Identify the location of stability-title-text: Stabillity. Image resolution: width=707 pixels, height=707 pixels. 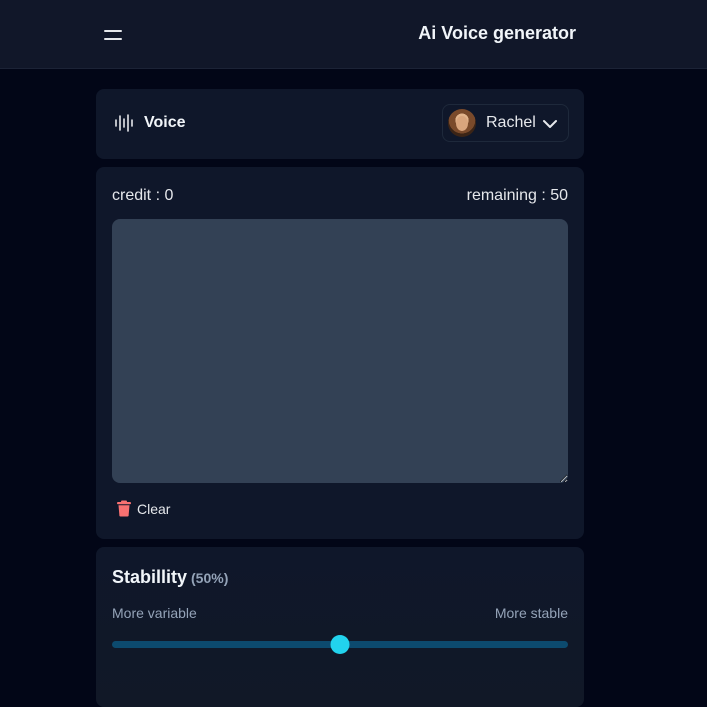
(150, 577).